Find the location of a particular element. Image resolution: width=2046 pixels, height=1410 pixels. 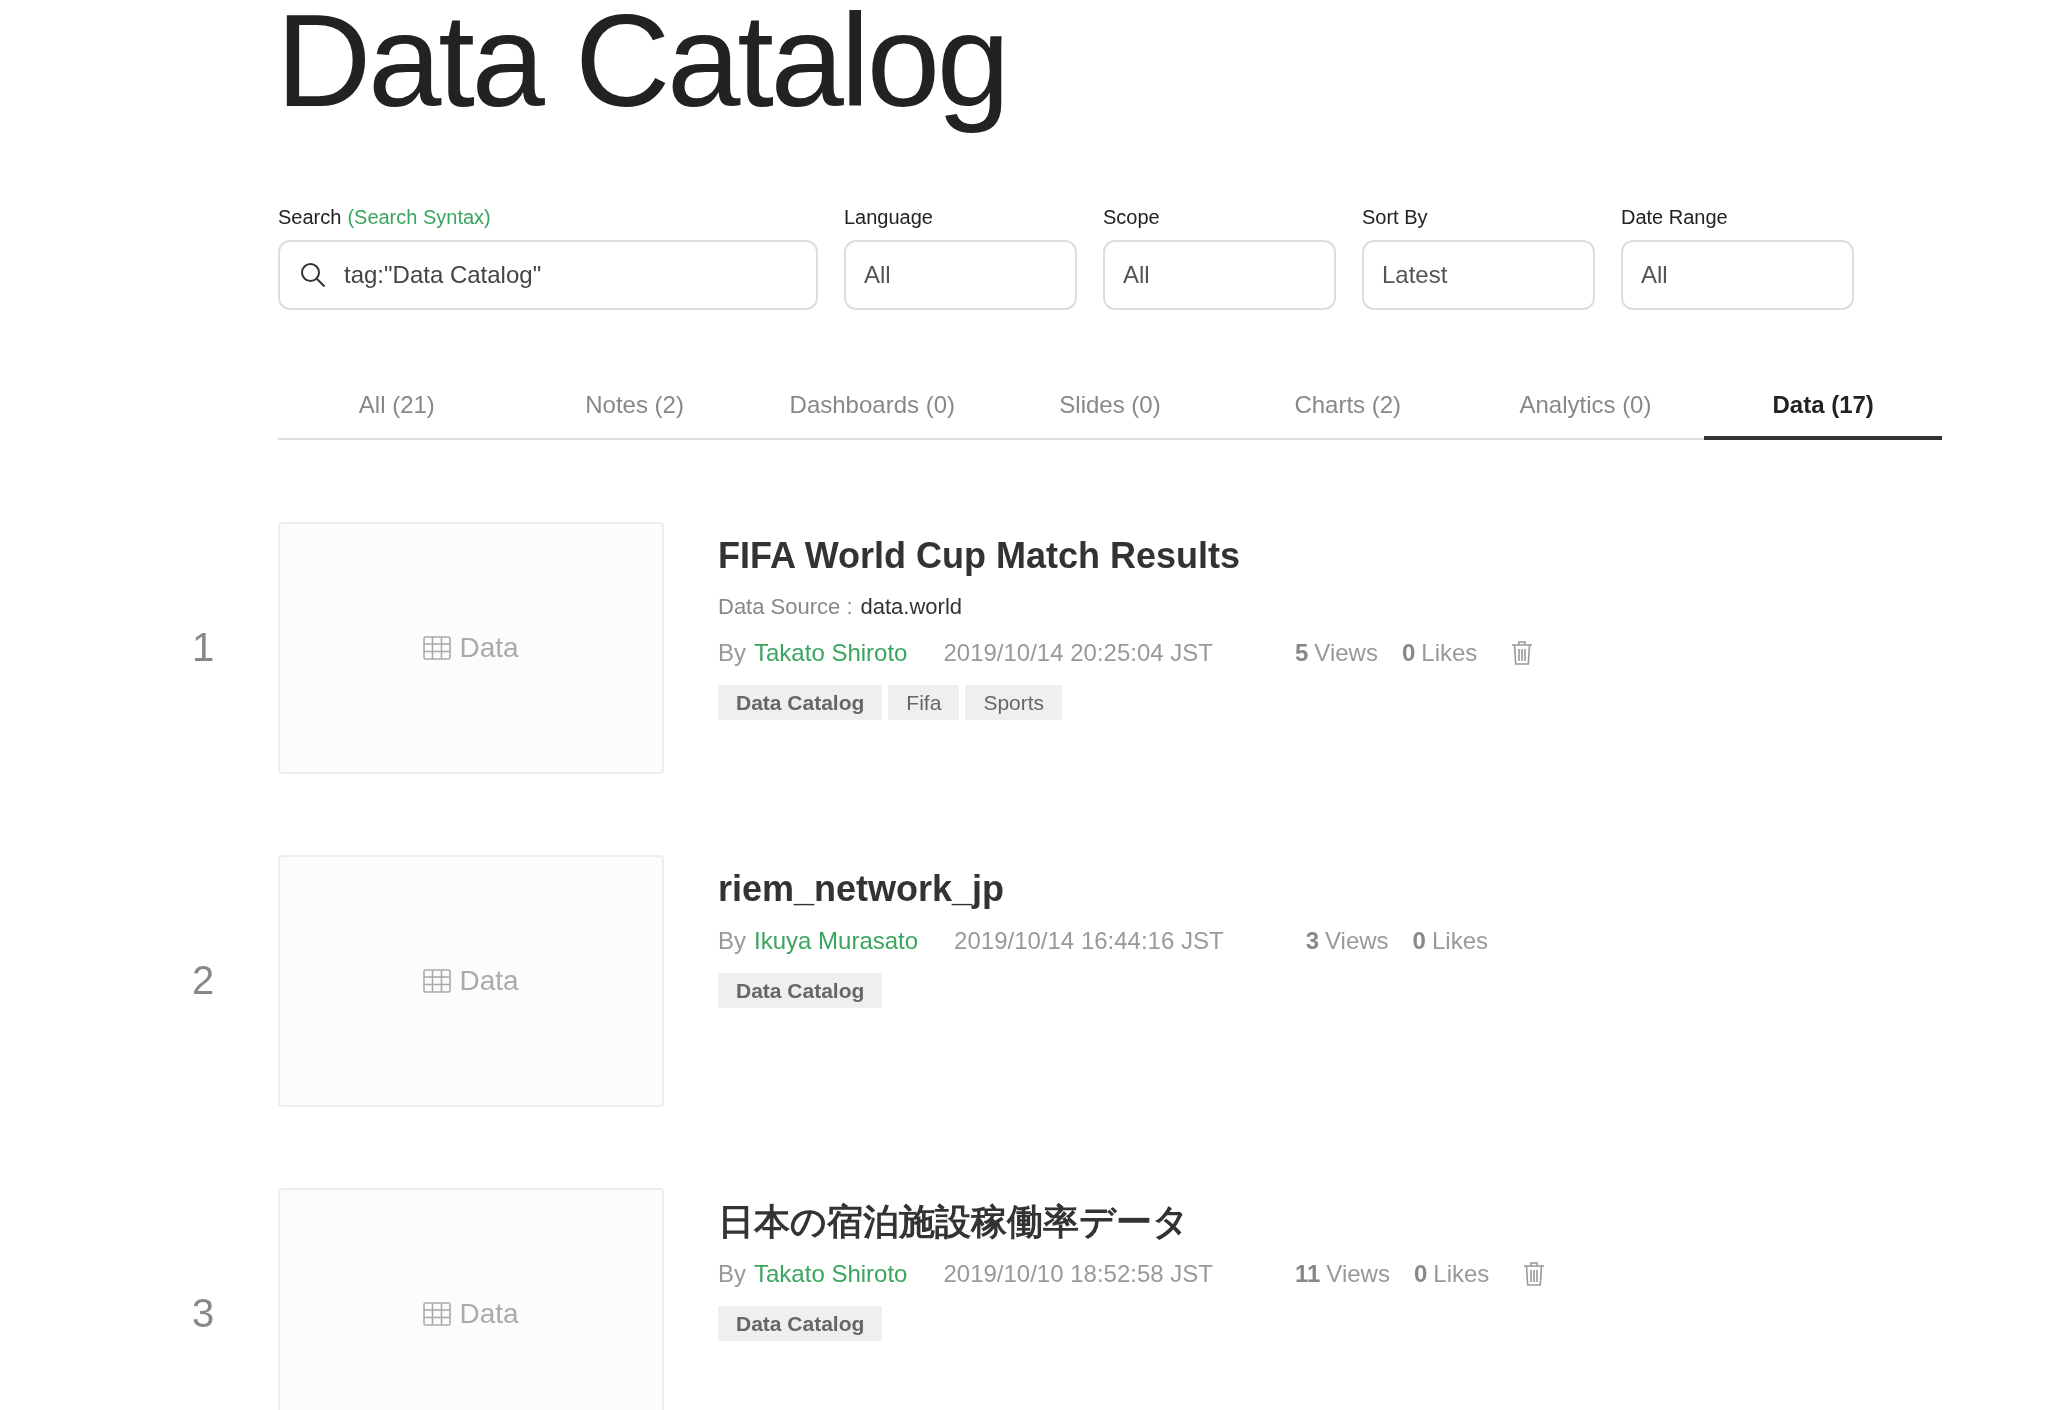

item-number: 1 is located at coordinates (203, 648).